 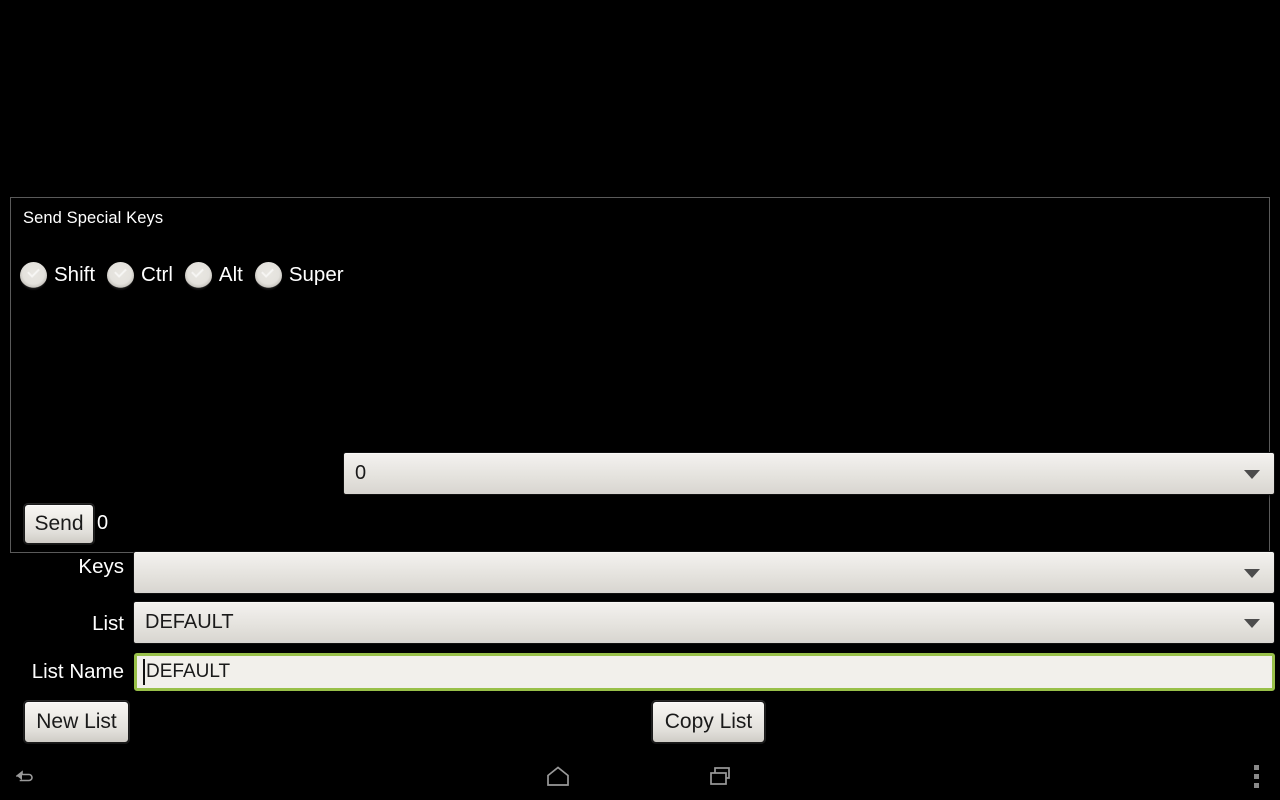 I want to click on send-count-label: 0, so click(x=103, y=523).